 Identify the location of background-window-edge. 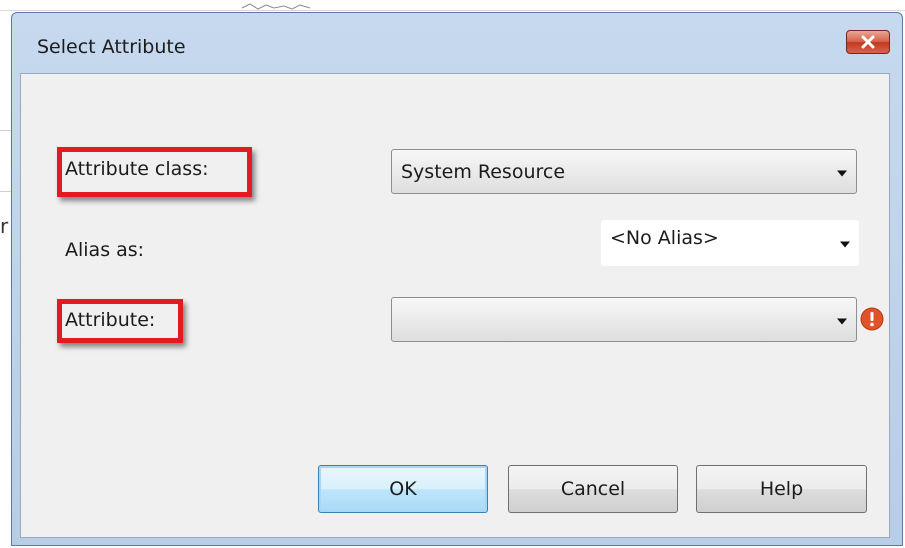
(452, 10).